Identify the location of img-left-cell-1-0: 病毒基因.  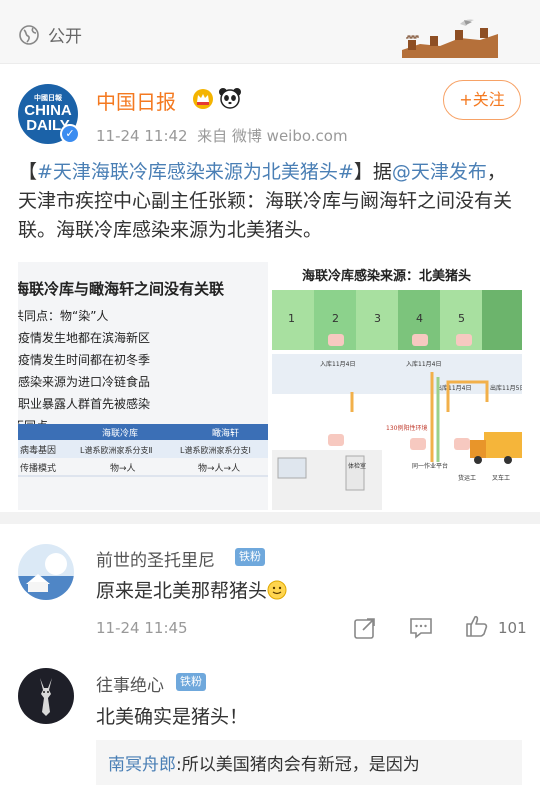
(38, 450).